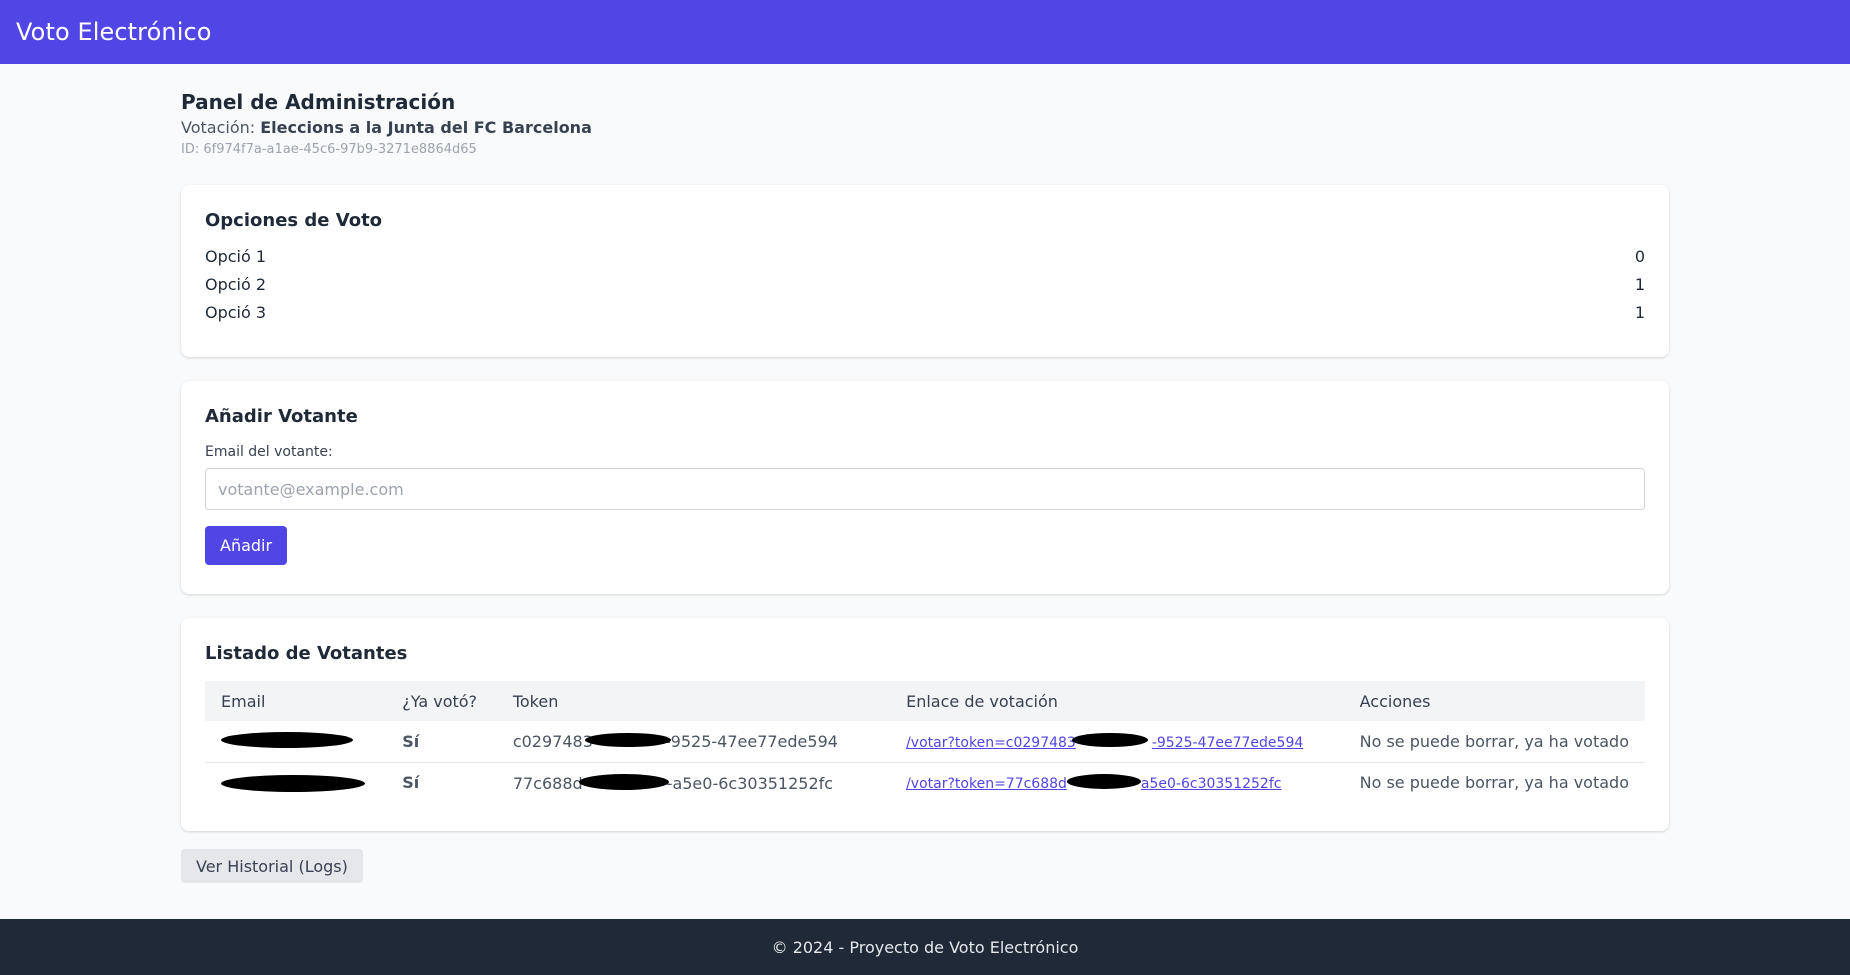  I want to click on column-header-actions: Acciones, so click(1494, 701).